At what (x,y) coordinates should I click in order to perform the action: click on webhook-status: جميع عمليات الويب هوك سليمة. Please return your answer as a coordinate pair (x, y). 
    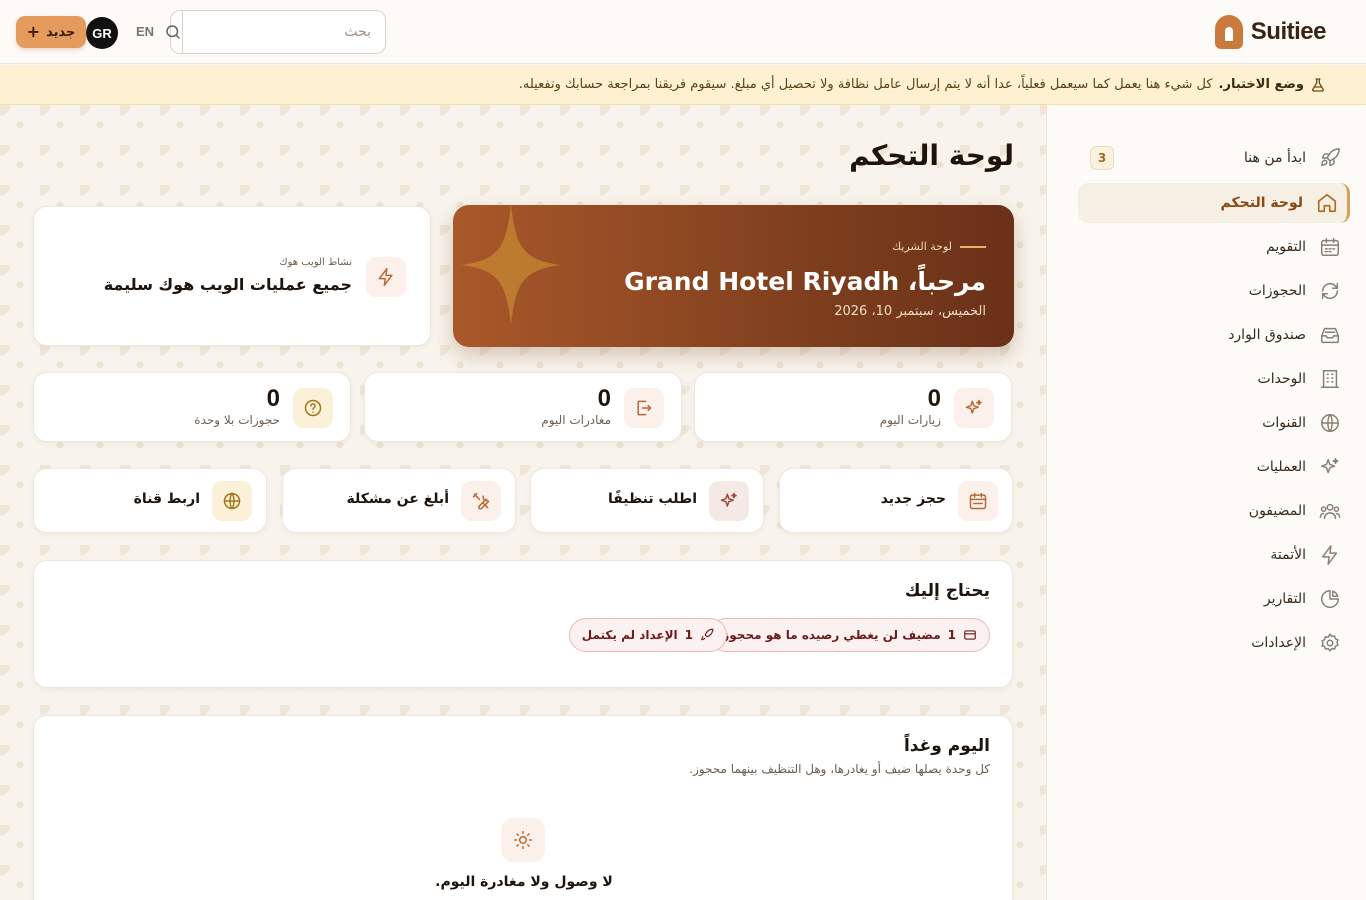
    Looking at the image, I should click on (227, 284).